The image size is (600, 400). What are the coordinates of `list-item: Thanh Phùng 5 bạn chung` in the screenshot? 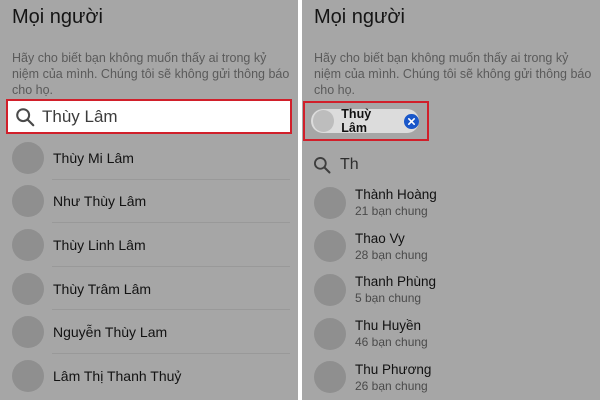 It's located at (451, 290).